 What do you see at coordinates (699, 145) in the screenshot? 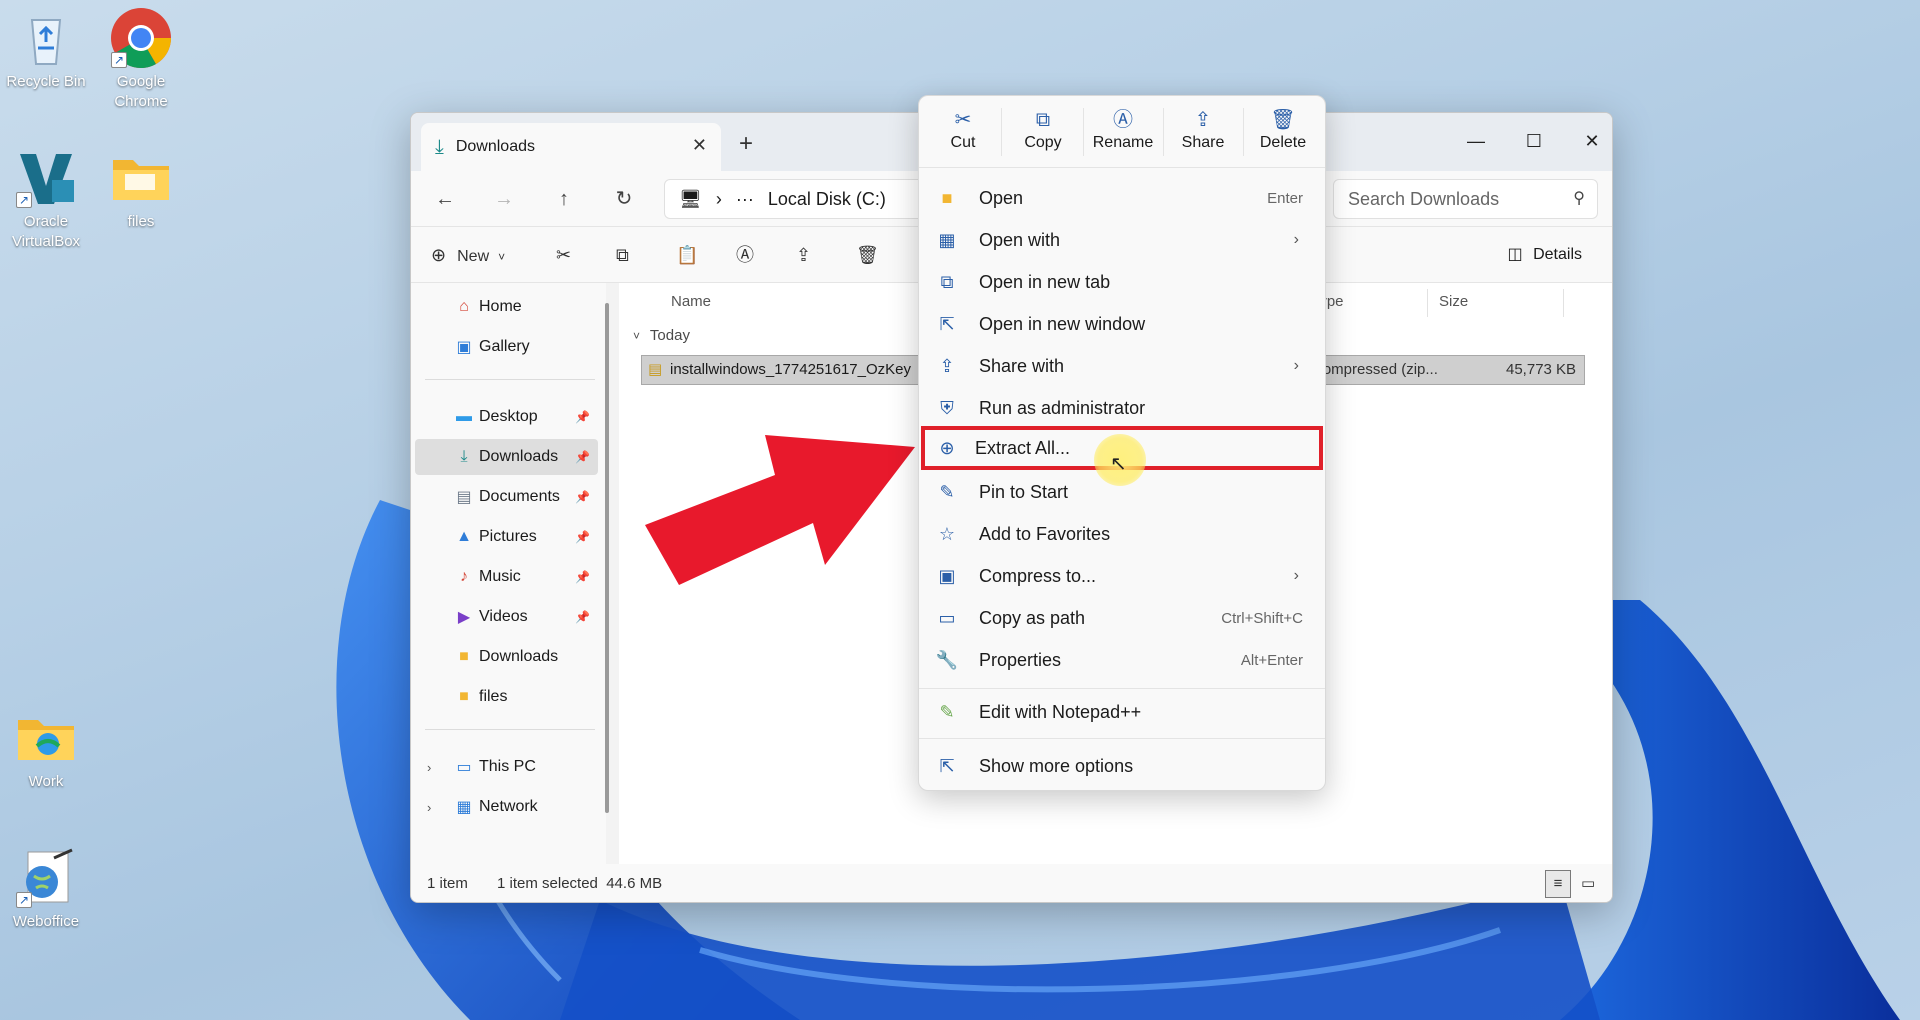
I see `close-tab-icon: ✕` at bounding box center [699, 145].